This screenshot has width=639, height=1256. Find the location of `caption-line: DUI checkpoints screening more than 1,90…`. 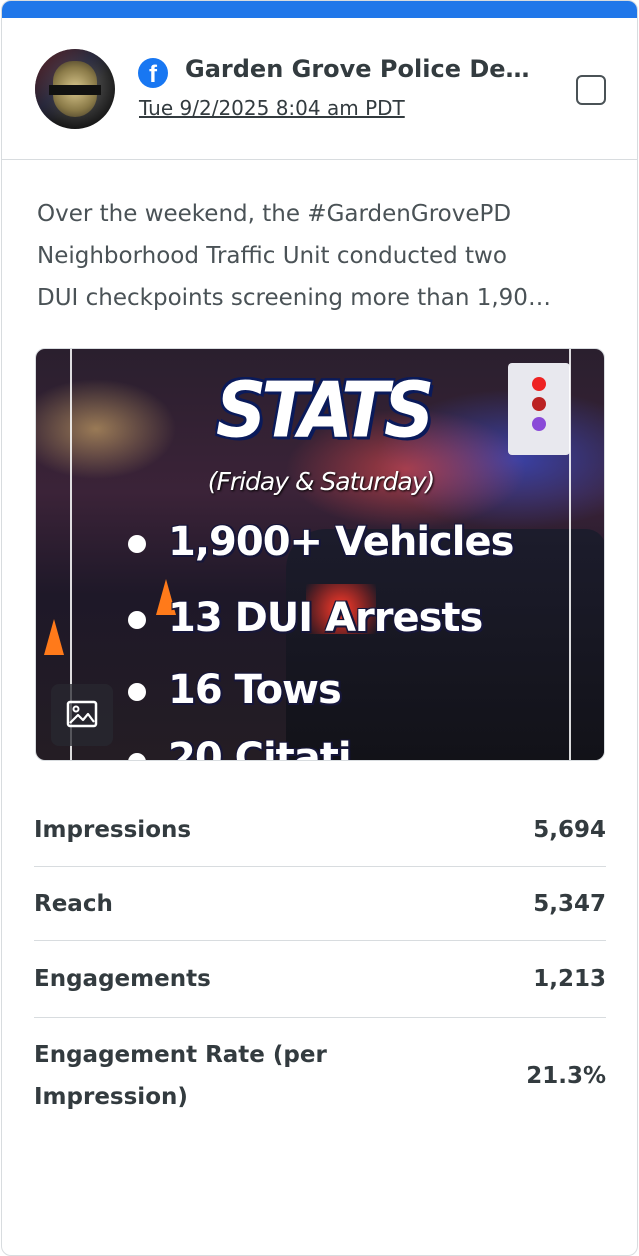

caption-line: DUI checkpoints screening more than 1,90… is located at coordinates (294, 298).